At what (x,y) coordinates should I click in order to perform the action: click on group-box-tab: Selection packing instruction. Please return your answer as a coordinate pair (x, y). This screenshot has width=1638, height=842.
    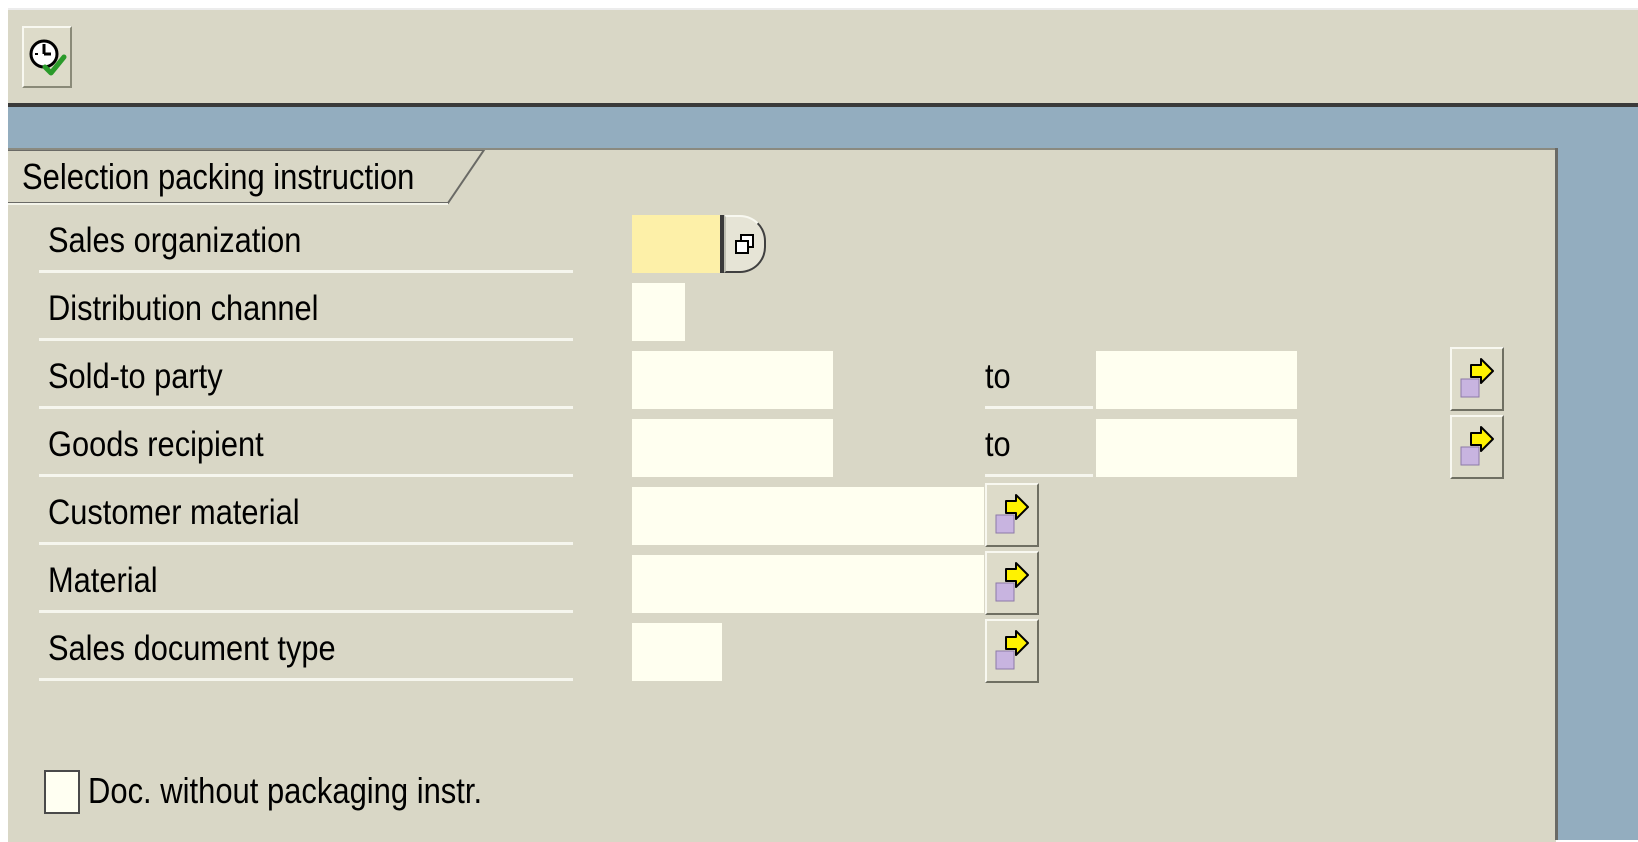
    Looking at the image, I should click on (247, 178).